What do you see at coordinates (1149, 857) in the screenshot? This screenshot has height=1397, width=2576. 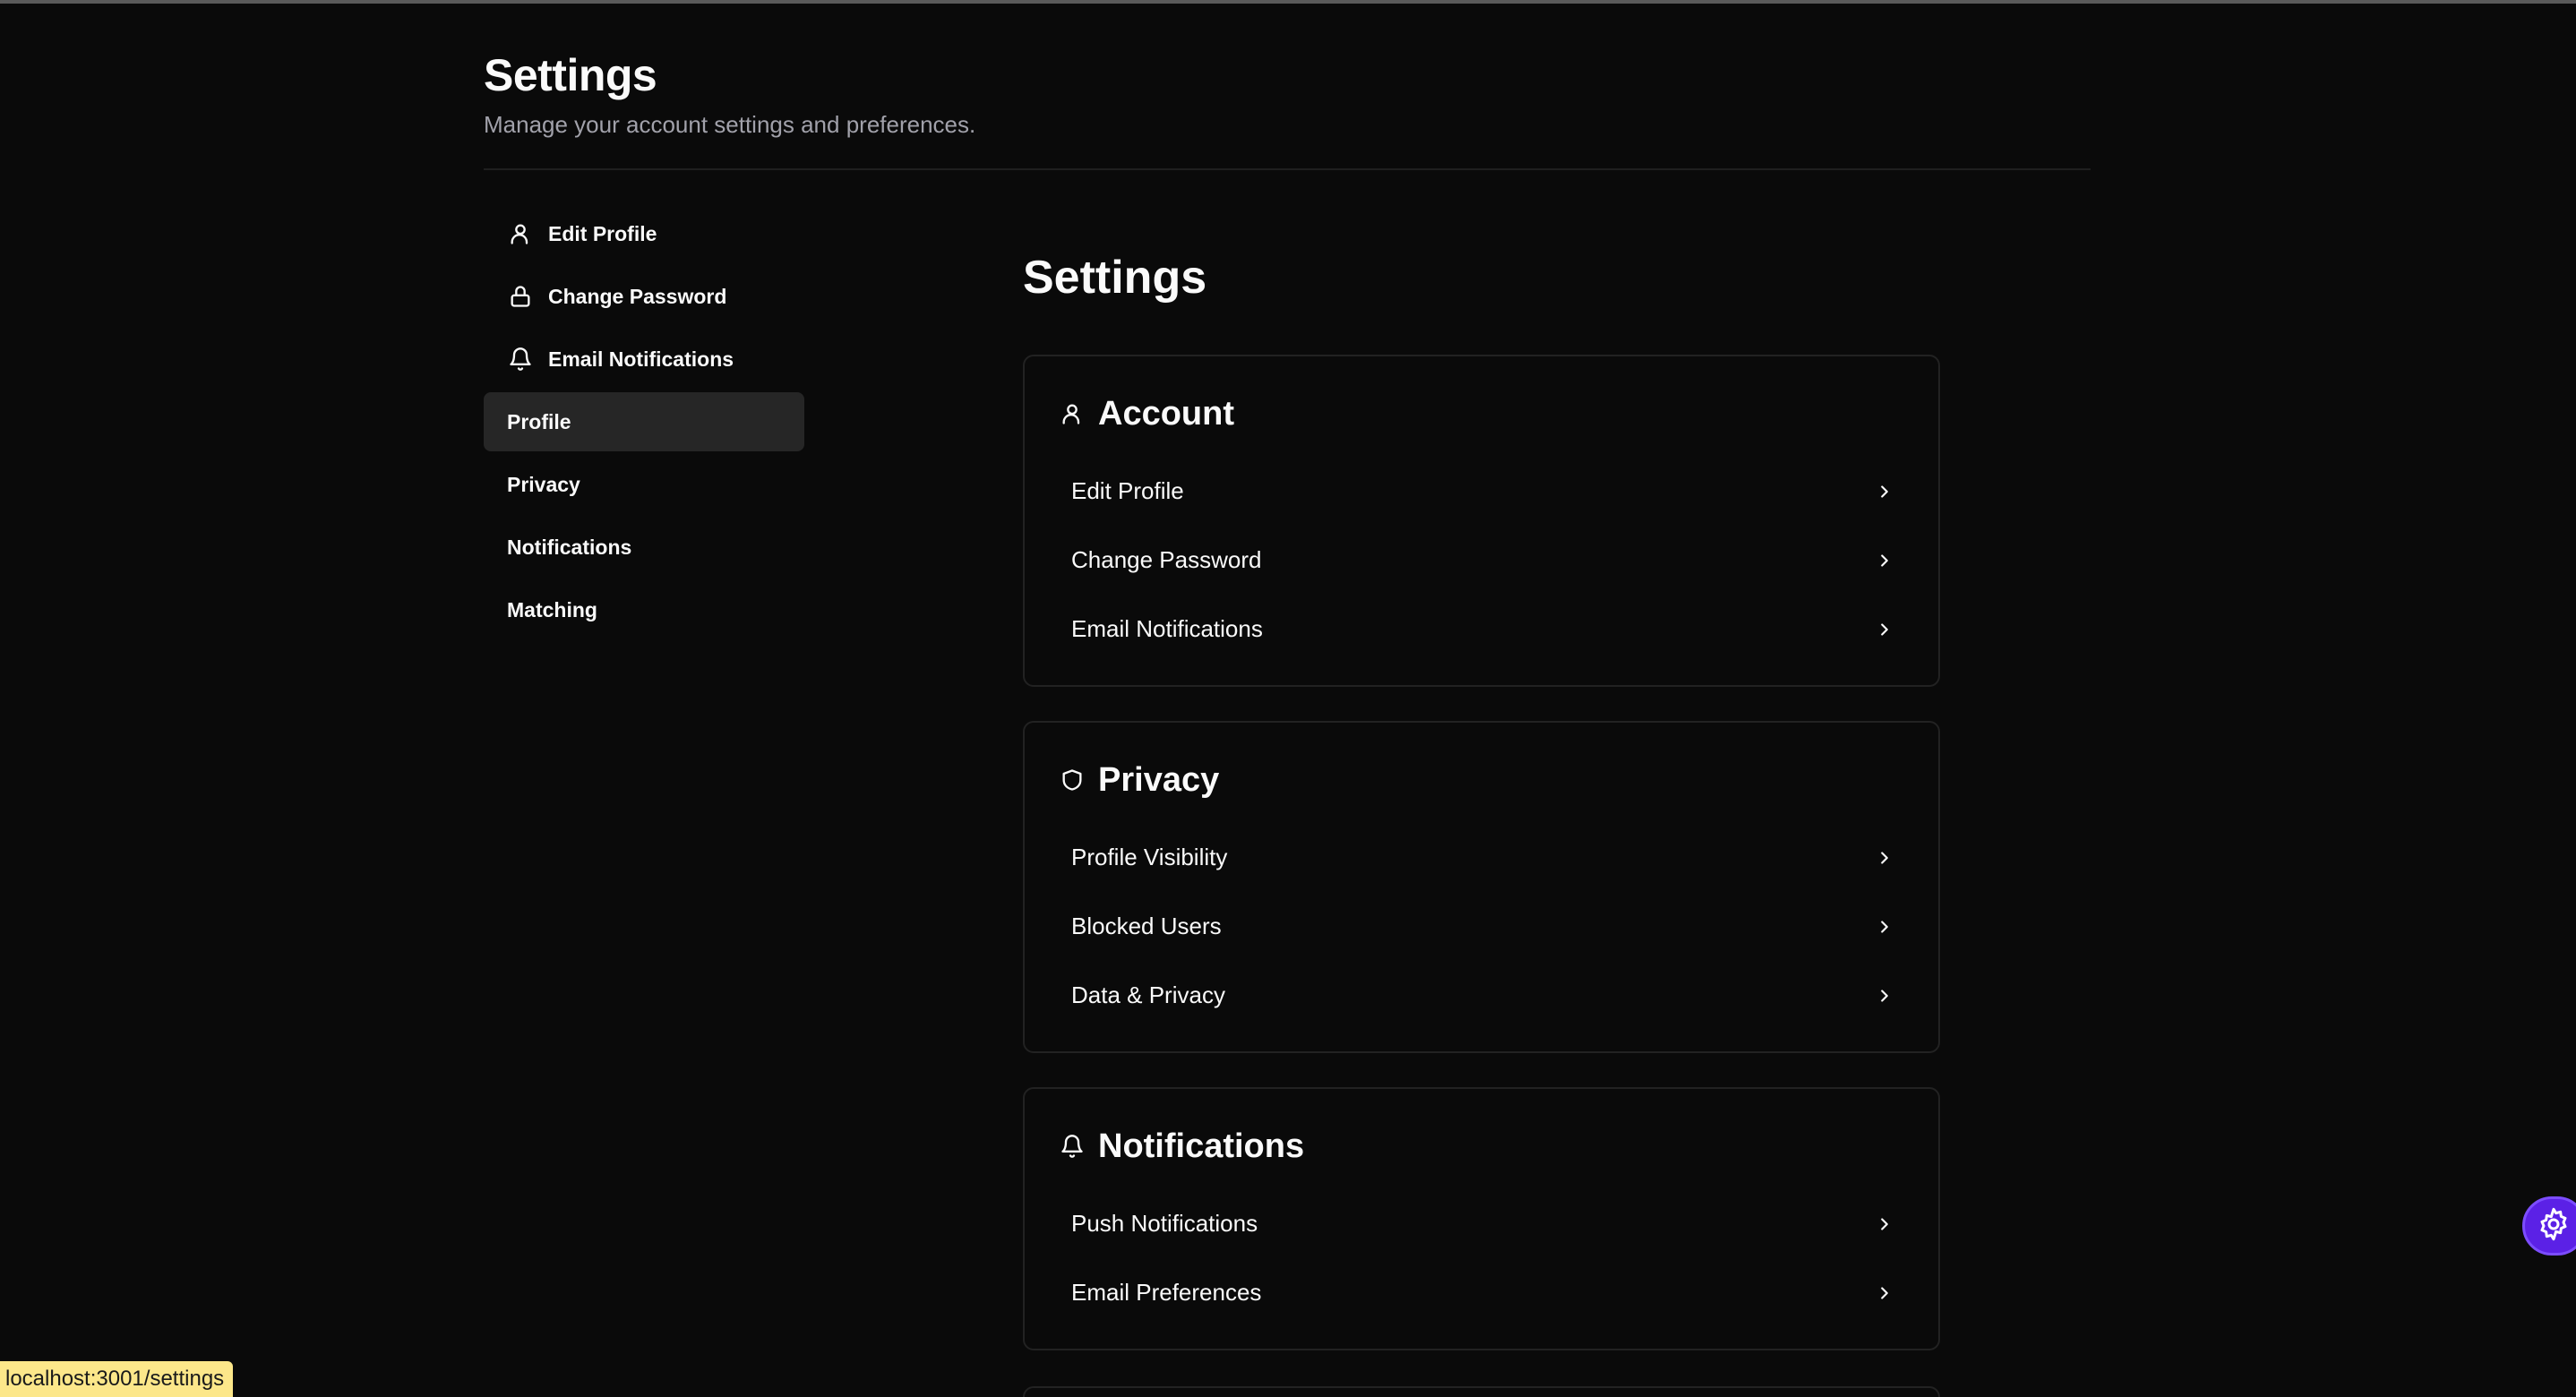 I see `row-label: Profile Visibility` at bounding box center [1149, 857].